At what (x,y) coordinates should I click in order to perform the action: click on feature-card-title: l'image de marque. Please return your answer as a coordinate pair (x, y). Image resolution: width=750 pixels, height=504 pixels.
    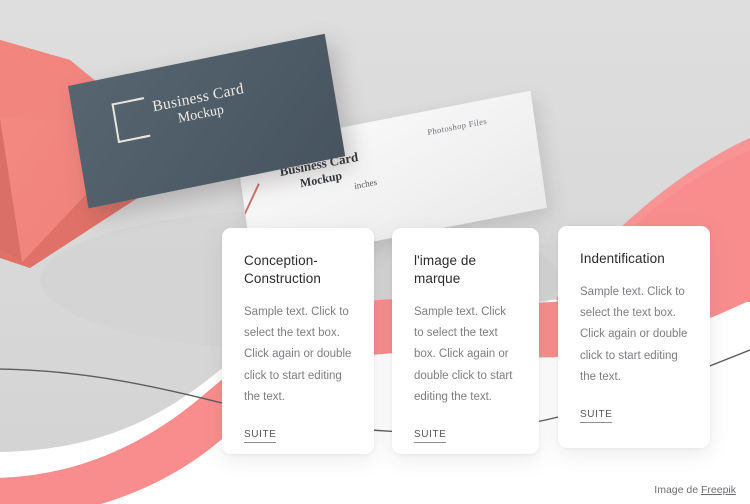
    Looking at the image, I should click on (465, 270).